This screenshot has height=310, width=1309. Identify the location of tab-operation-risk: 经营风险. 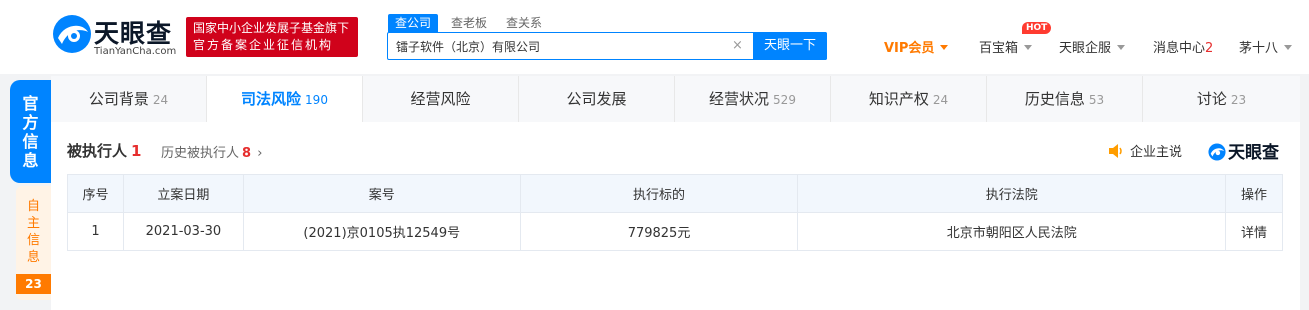
(441, 99).